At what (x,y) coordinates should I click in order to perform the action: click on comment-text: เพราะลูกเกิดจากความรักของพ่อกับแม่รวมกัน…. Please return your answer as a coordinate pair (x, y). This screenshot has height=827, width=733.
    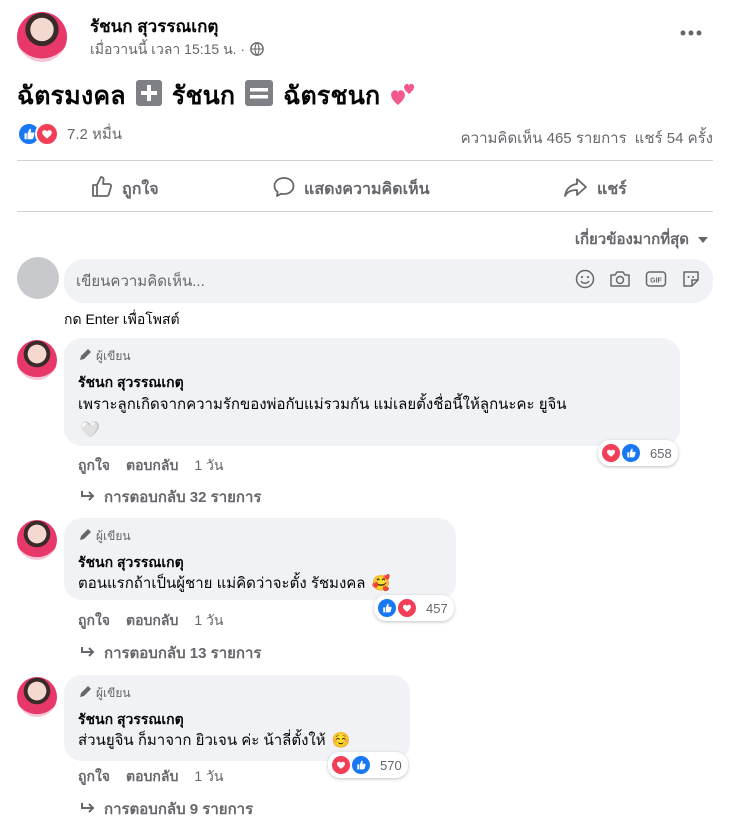
    Looking at the image, I should click on (378, 405).